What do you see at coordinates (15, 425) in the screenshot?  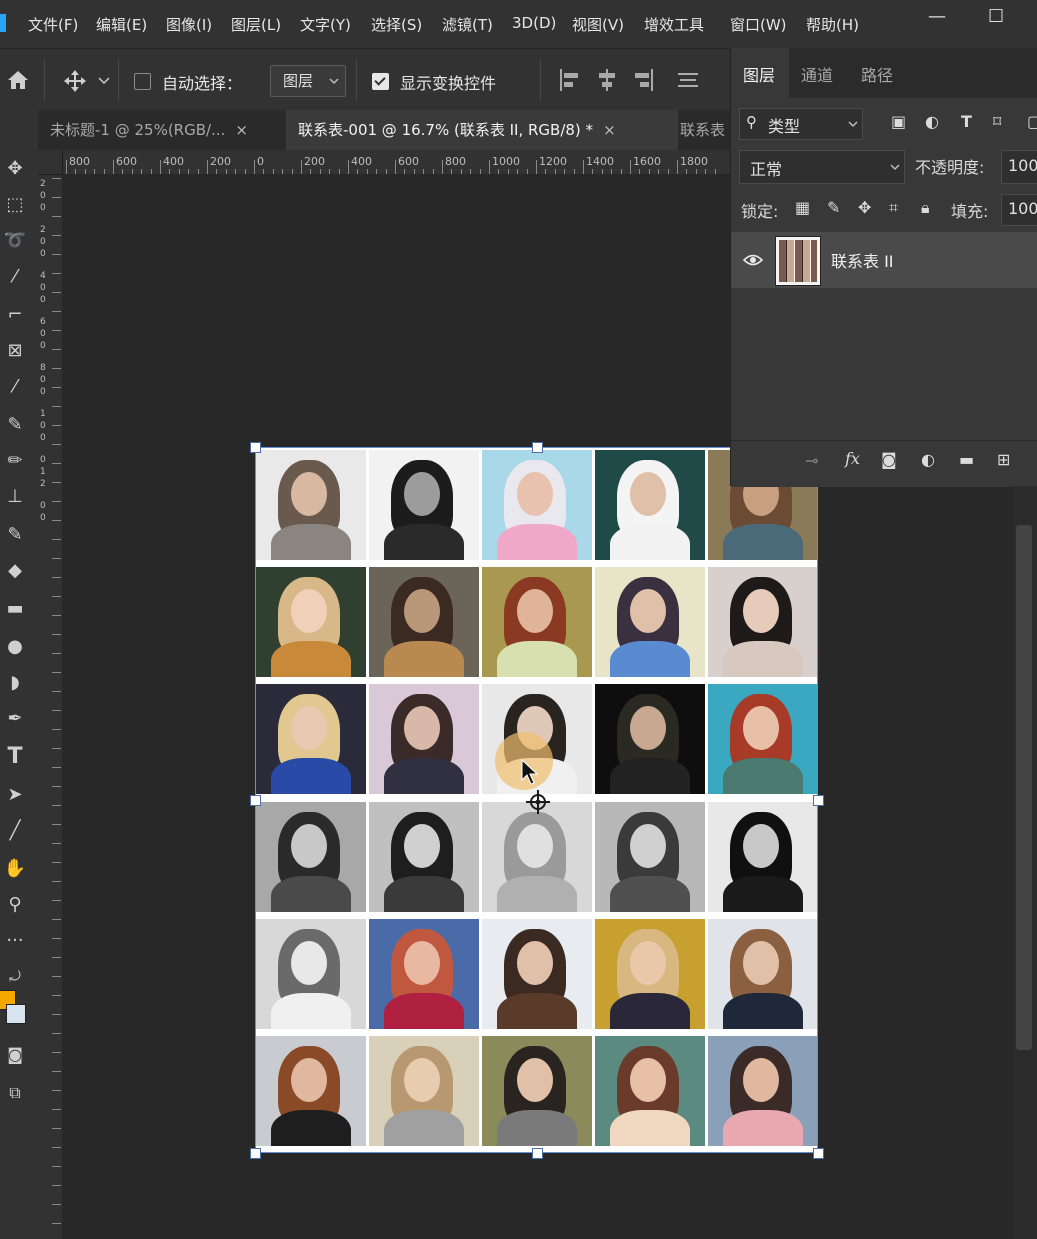 I see `healing-brush-tool-icon: ✎` at bounding box center [15, 425].